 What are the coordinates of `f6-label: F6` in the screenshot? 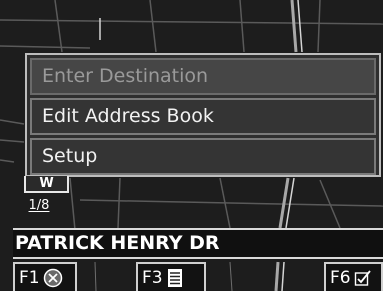 It's located at (340, 277).